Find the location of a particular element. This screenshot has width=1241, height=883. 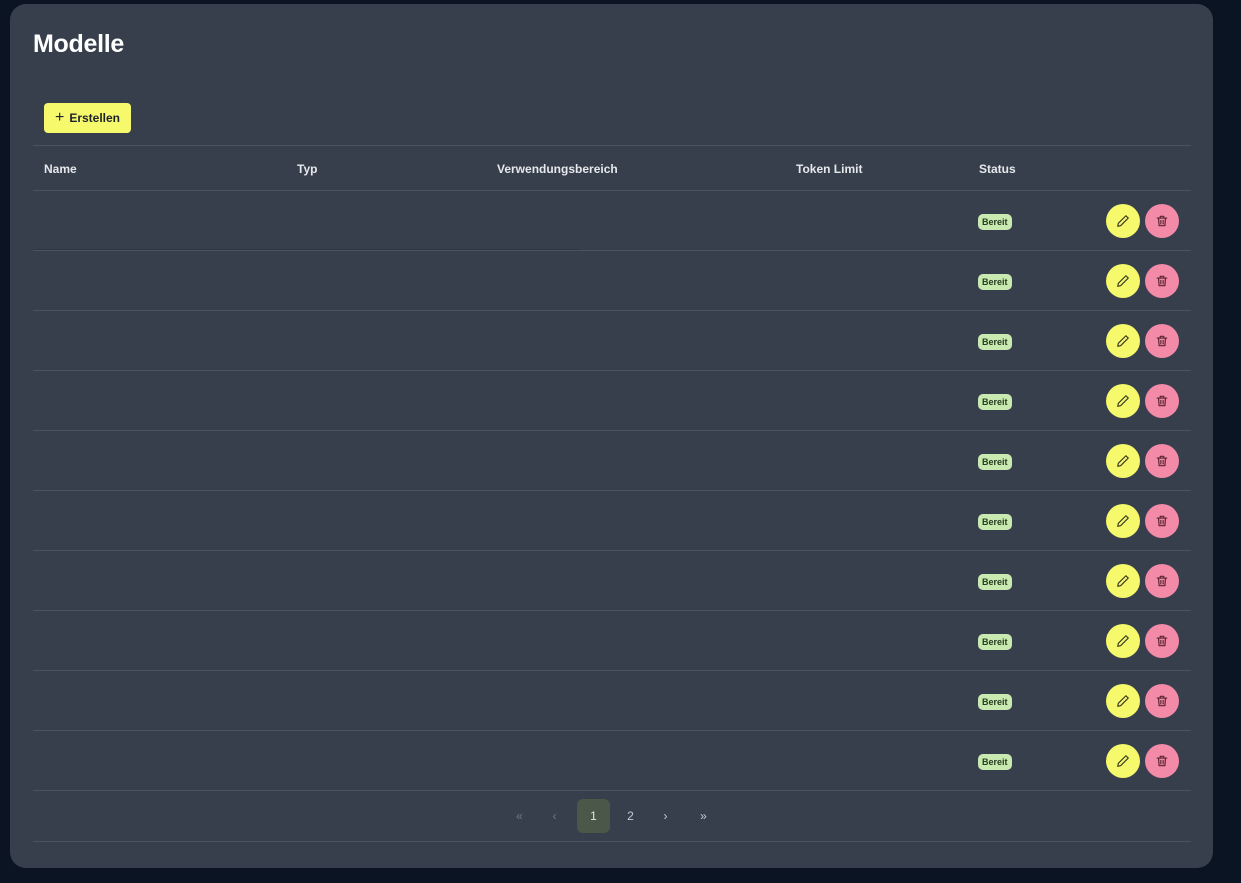

last-page-button: » is located at coordinates (703, 816).